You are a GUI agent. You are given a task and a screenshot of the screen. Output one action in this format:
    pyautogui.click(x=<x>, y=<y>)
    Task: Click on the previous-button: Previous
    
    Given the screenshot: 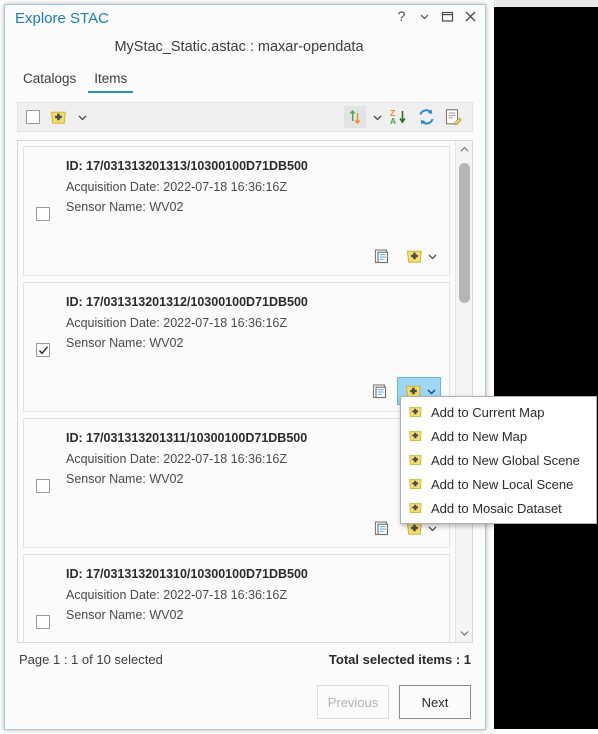 What is the action you would take?
    pyautogui.click(x=353, y=702)
    